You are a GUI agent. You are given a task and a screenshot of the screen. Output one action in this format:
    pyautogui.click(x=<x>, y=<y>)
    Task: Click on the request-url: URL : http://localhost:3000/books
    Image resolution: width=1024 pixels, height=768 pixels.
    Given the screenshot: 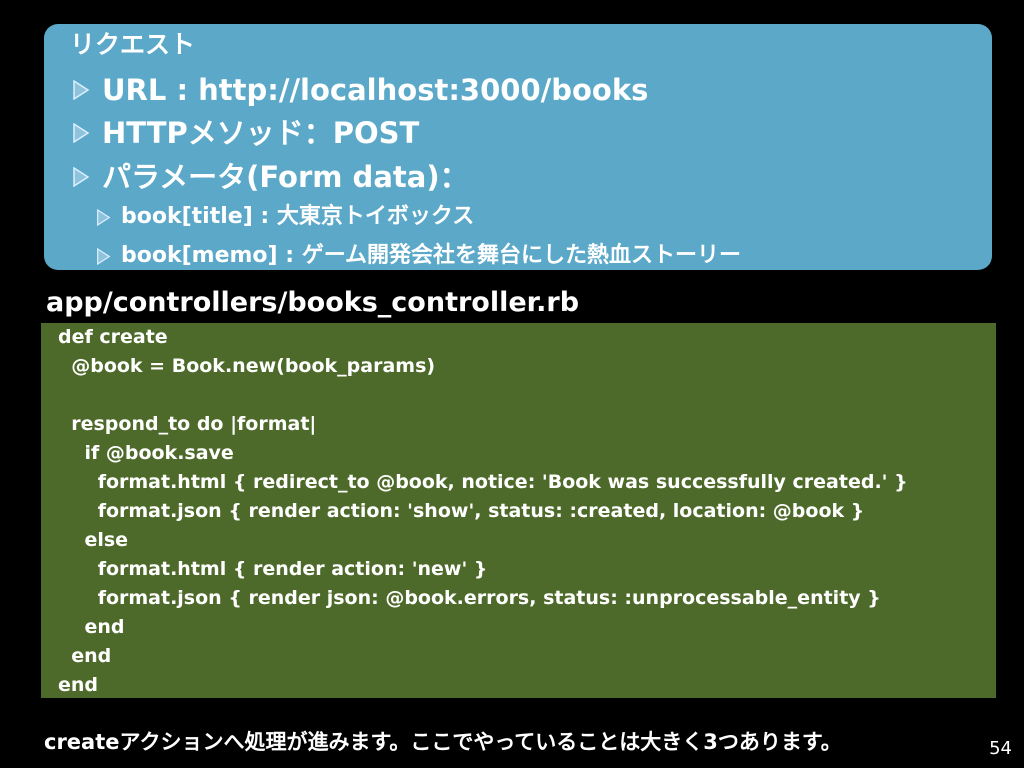 What is the action you would take?
    pyautogui.click(x=375, y=90)
    